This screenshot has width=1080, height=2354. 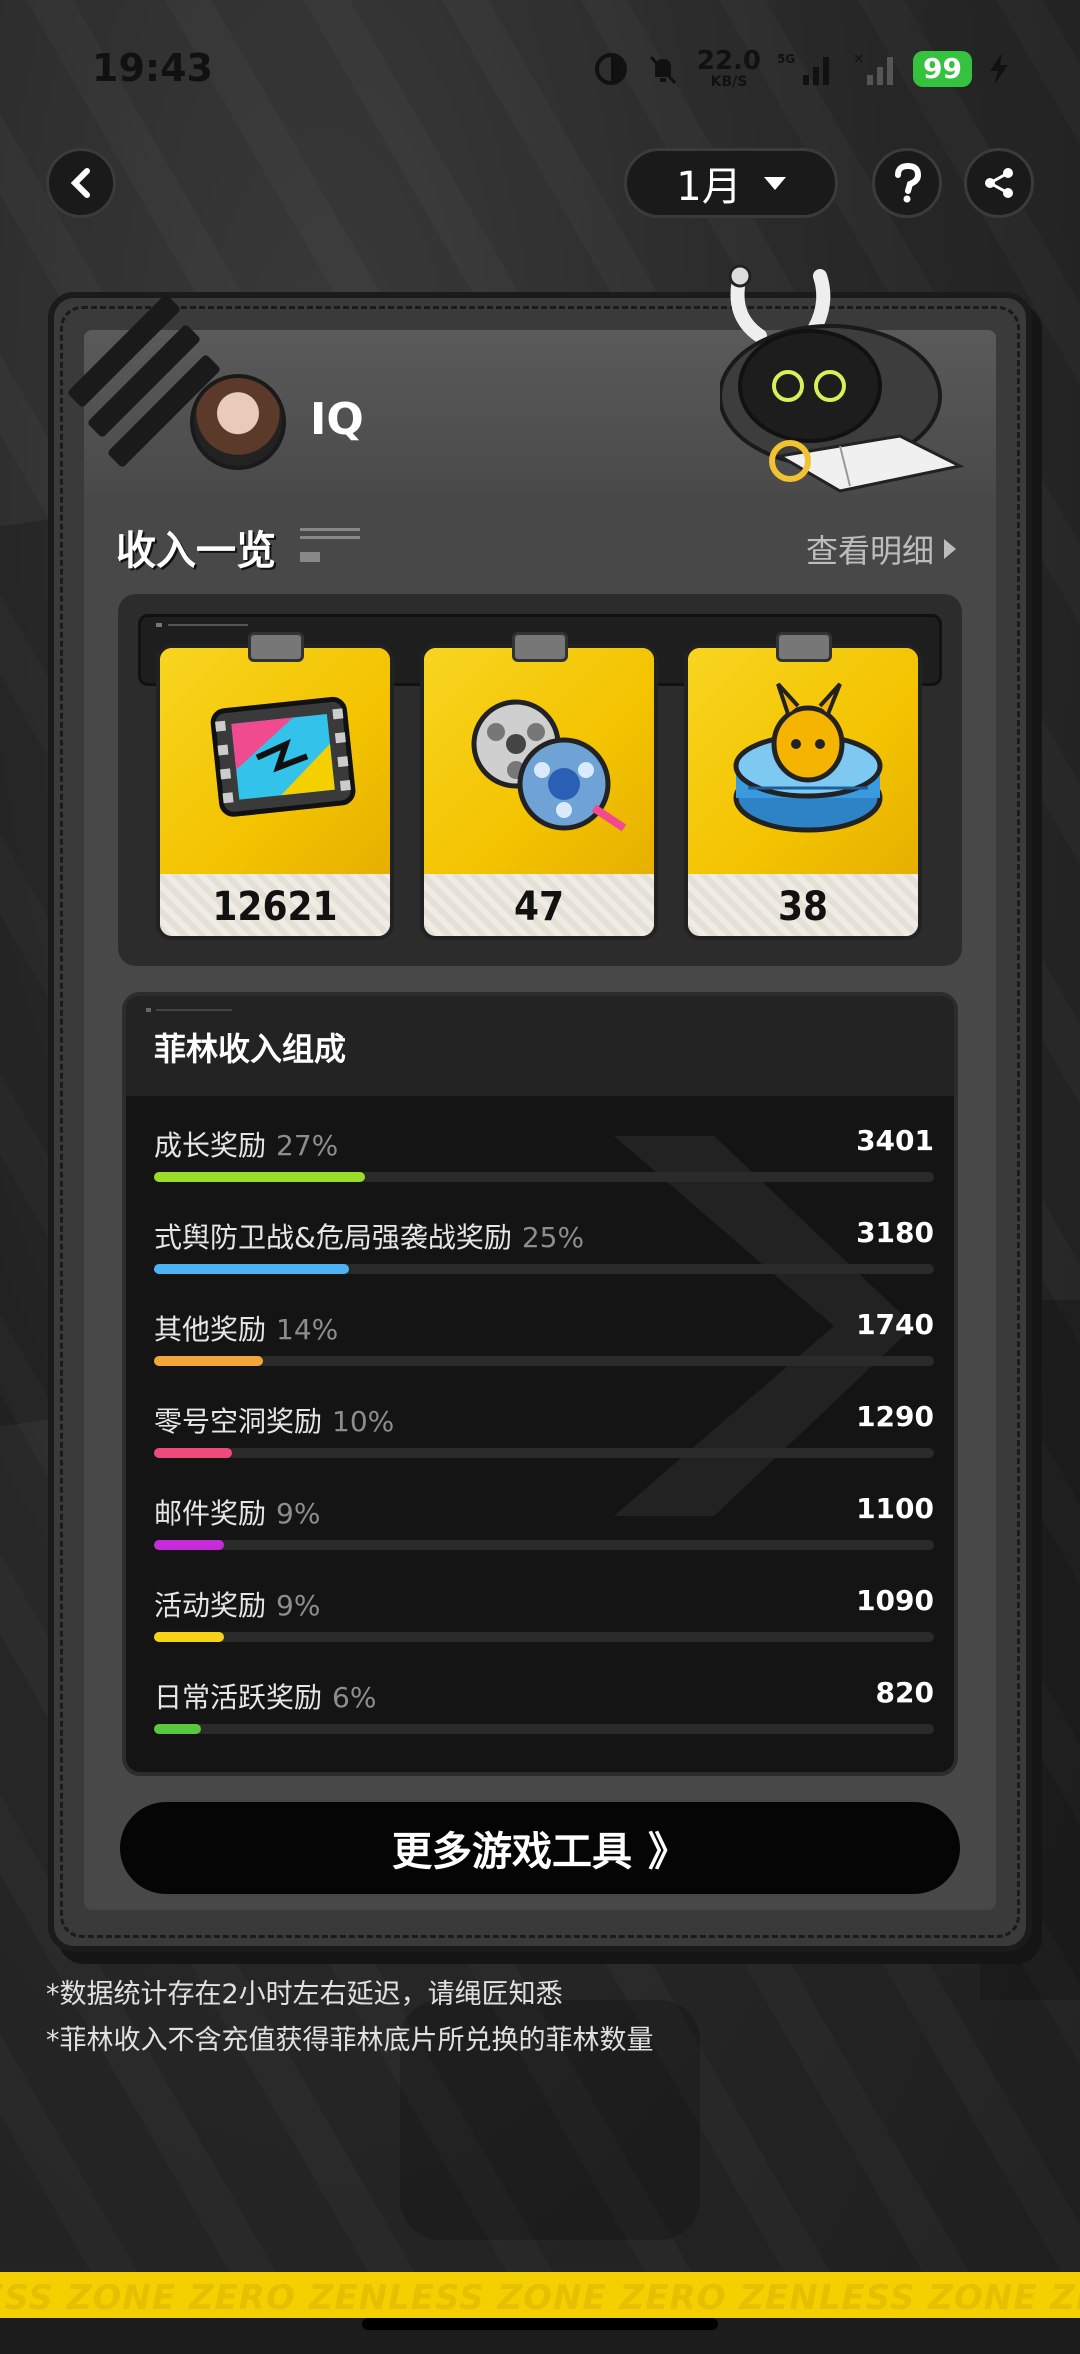 What do you see at coordinates (842, 378) in the screenshot?
I see `bangboo-mascot-icon` at bounding box center [842, 378].